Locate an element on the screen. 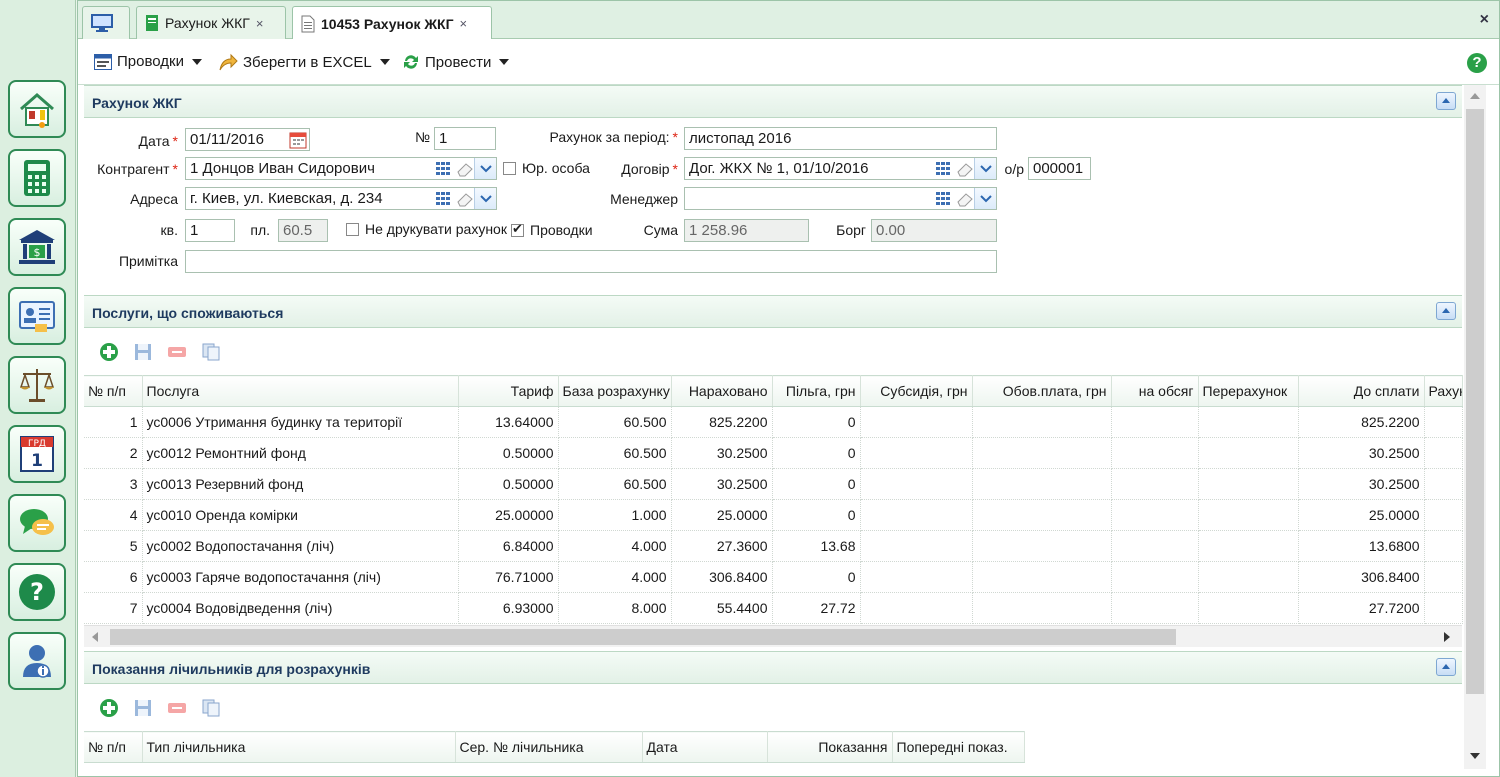  col-header: Нараховано is located at coordinates (722, 391).